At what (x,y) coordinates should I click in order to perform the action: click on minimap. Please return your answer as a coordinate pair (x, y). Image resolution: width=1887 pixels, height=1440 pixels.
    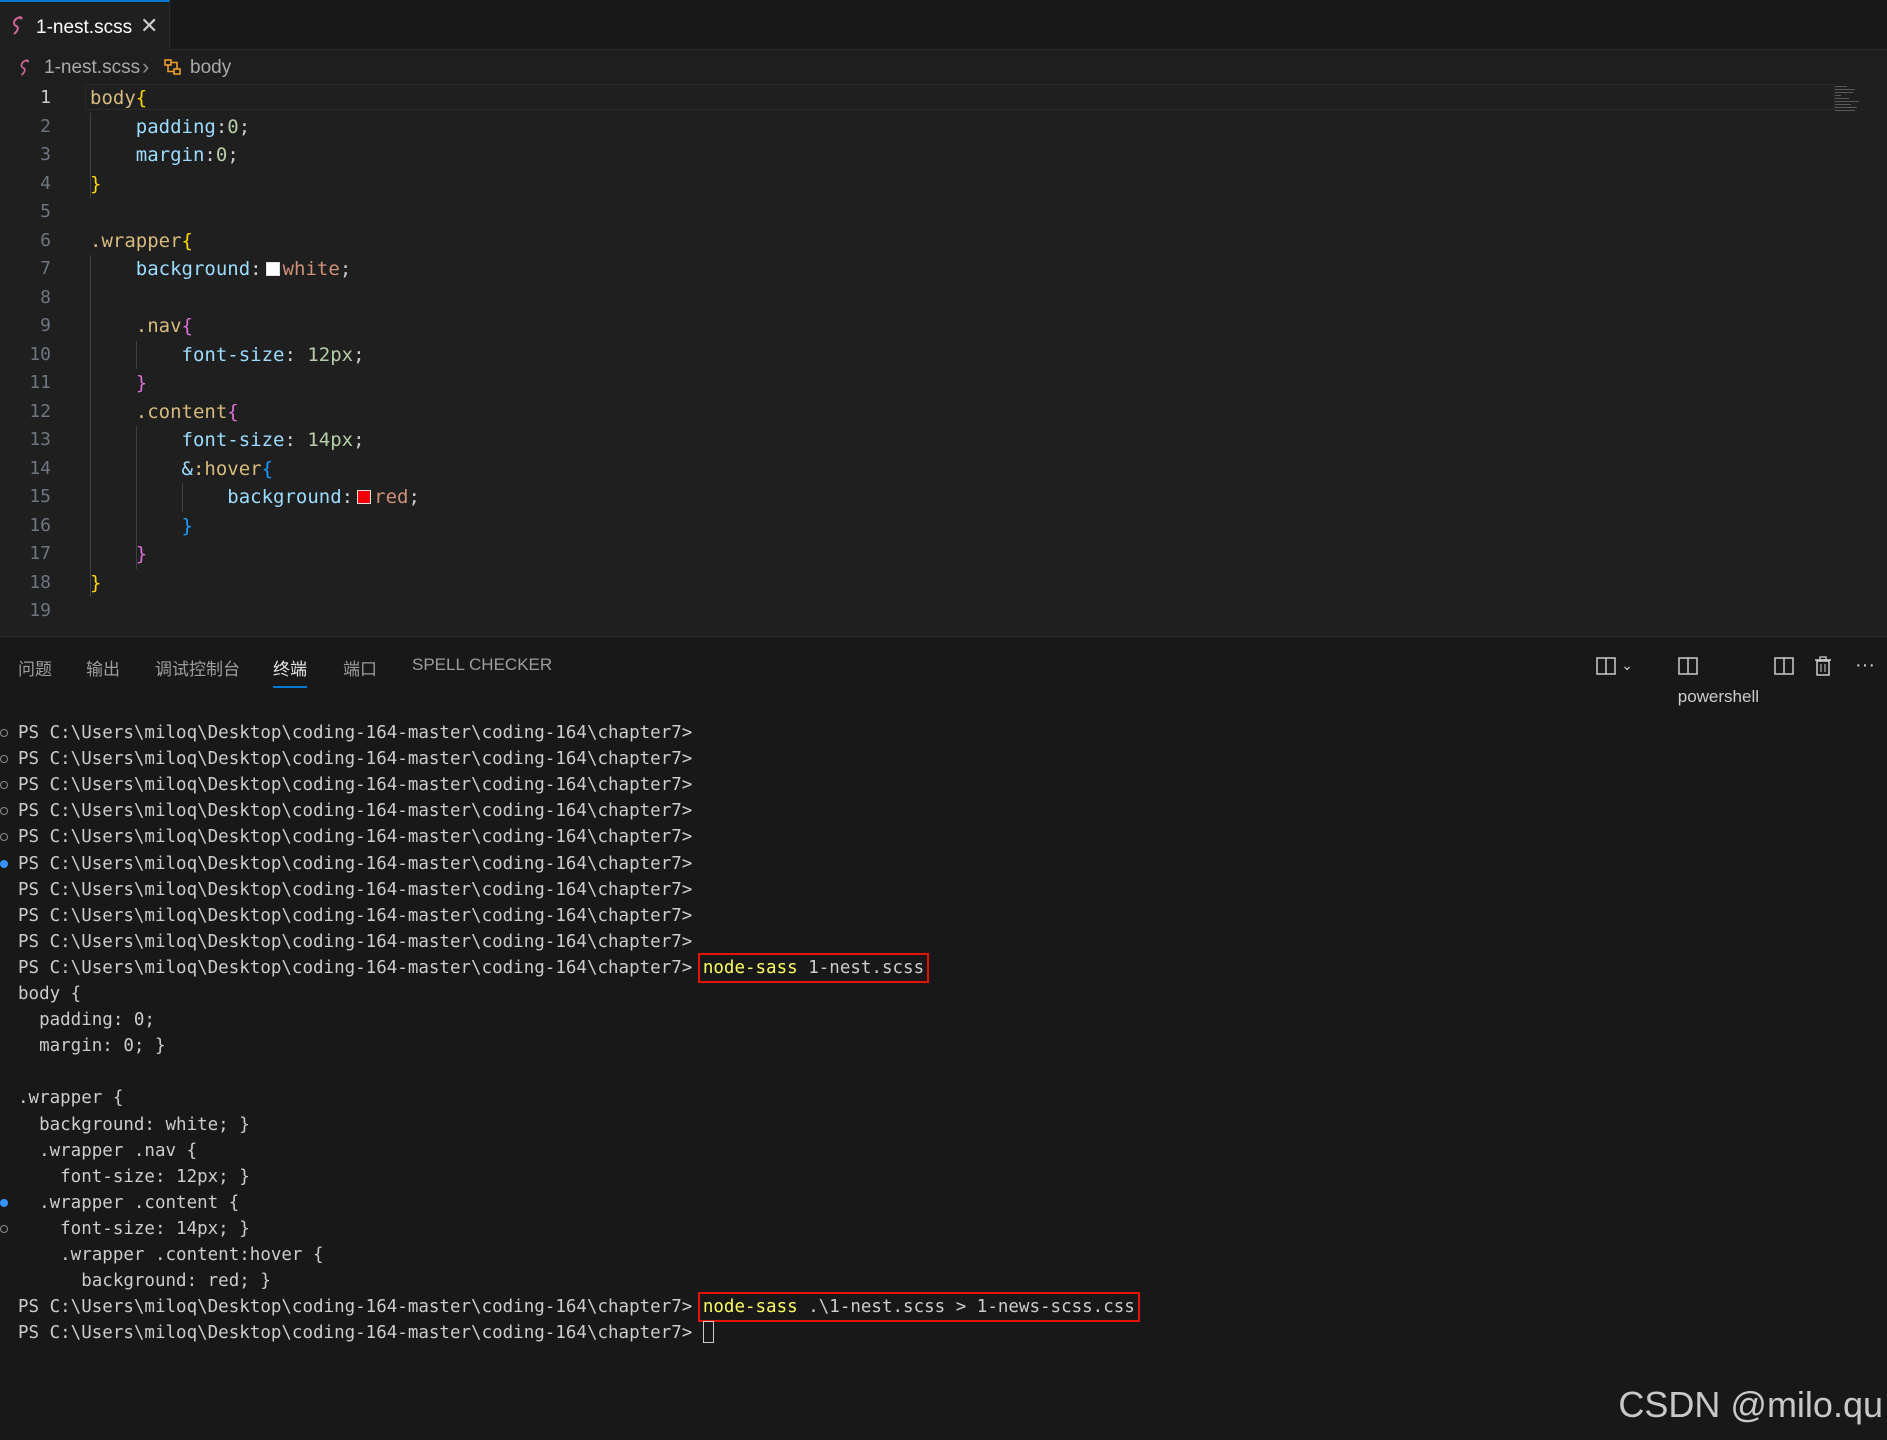
    Looking at the image, I should click on (1853, 106).